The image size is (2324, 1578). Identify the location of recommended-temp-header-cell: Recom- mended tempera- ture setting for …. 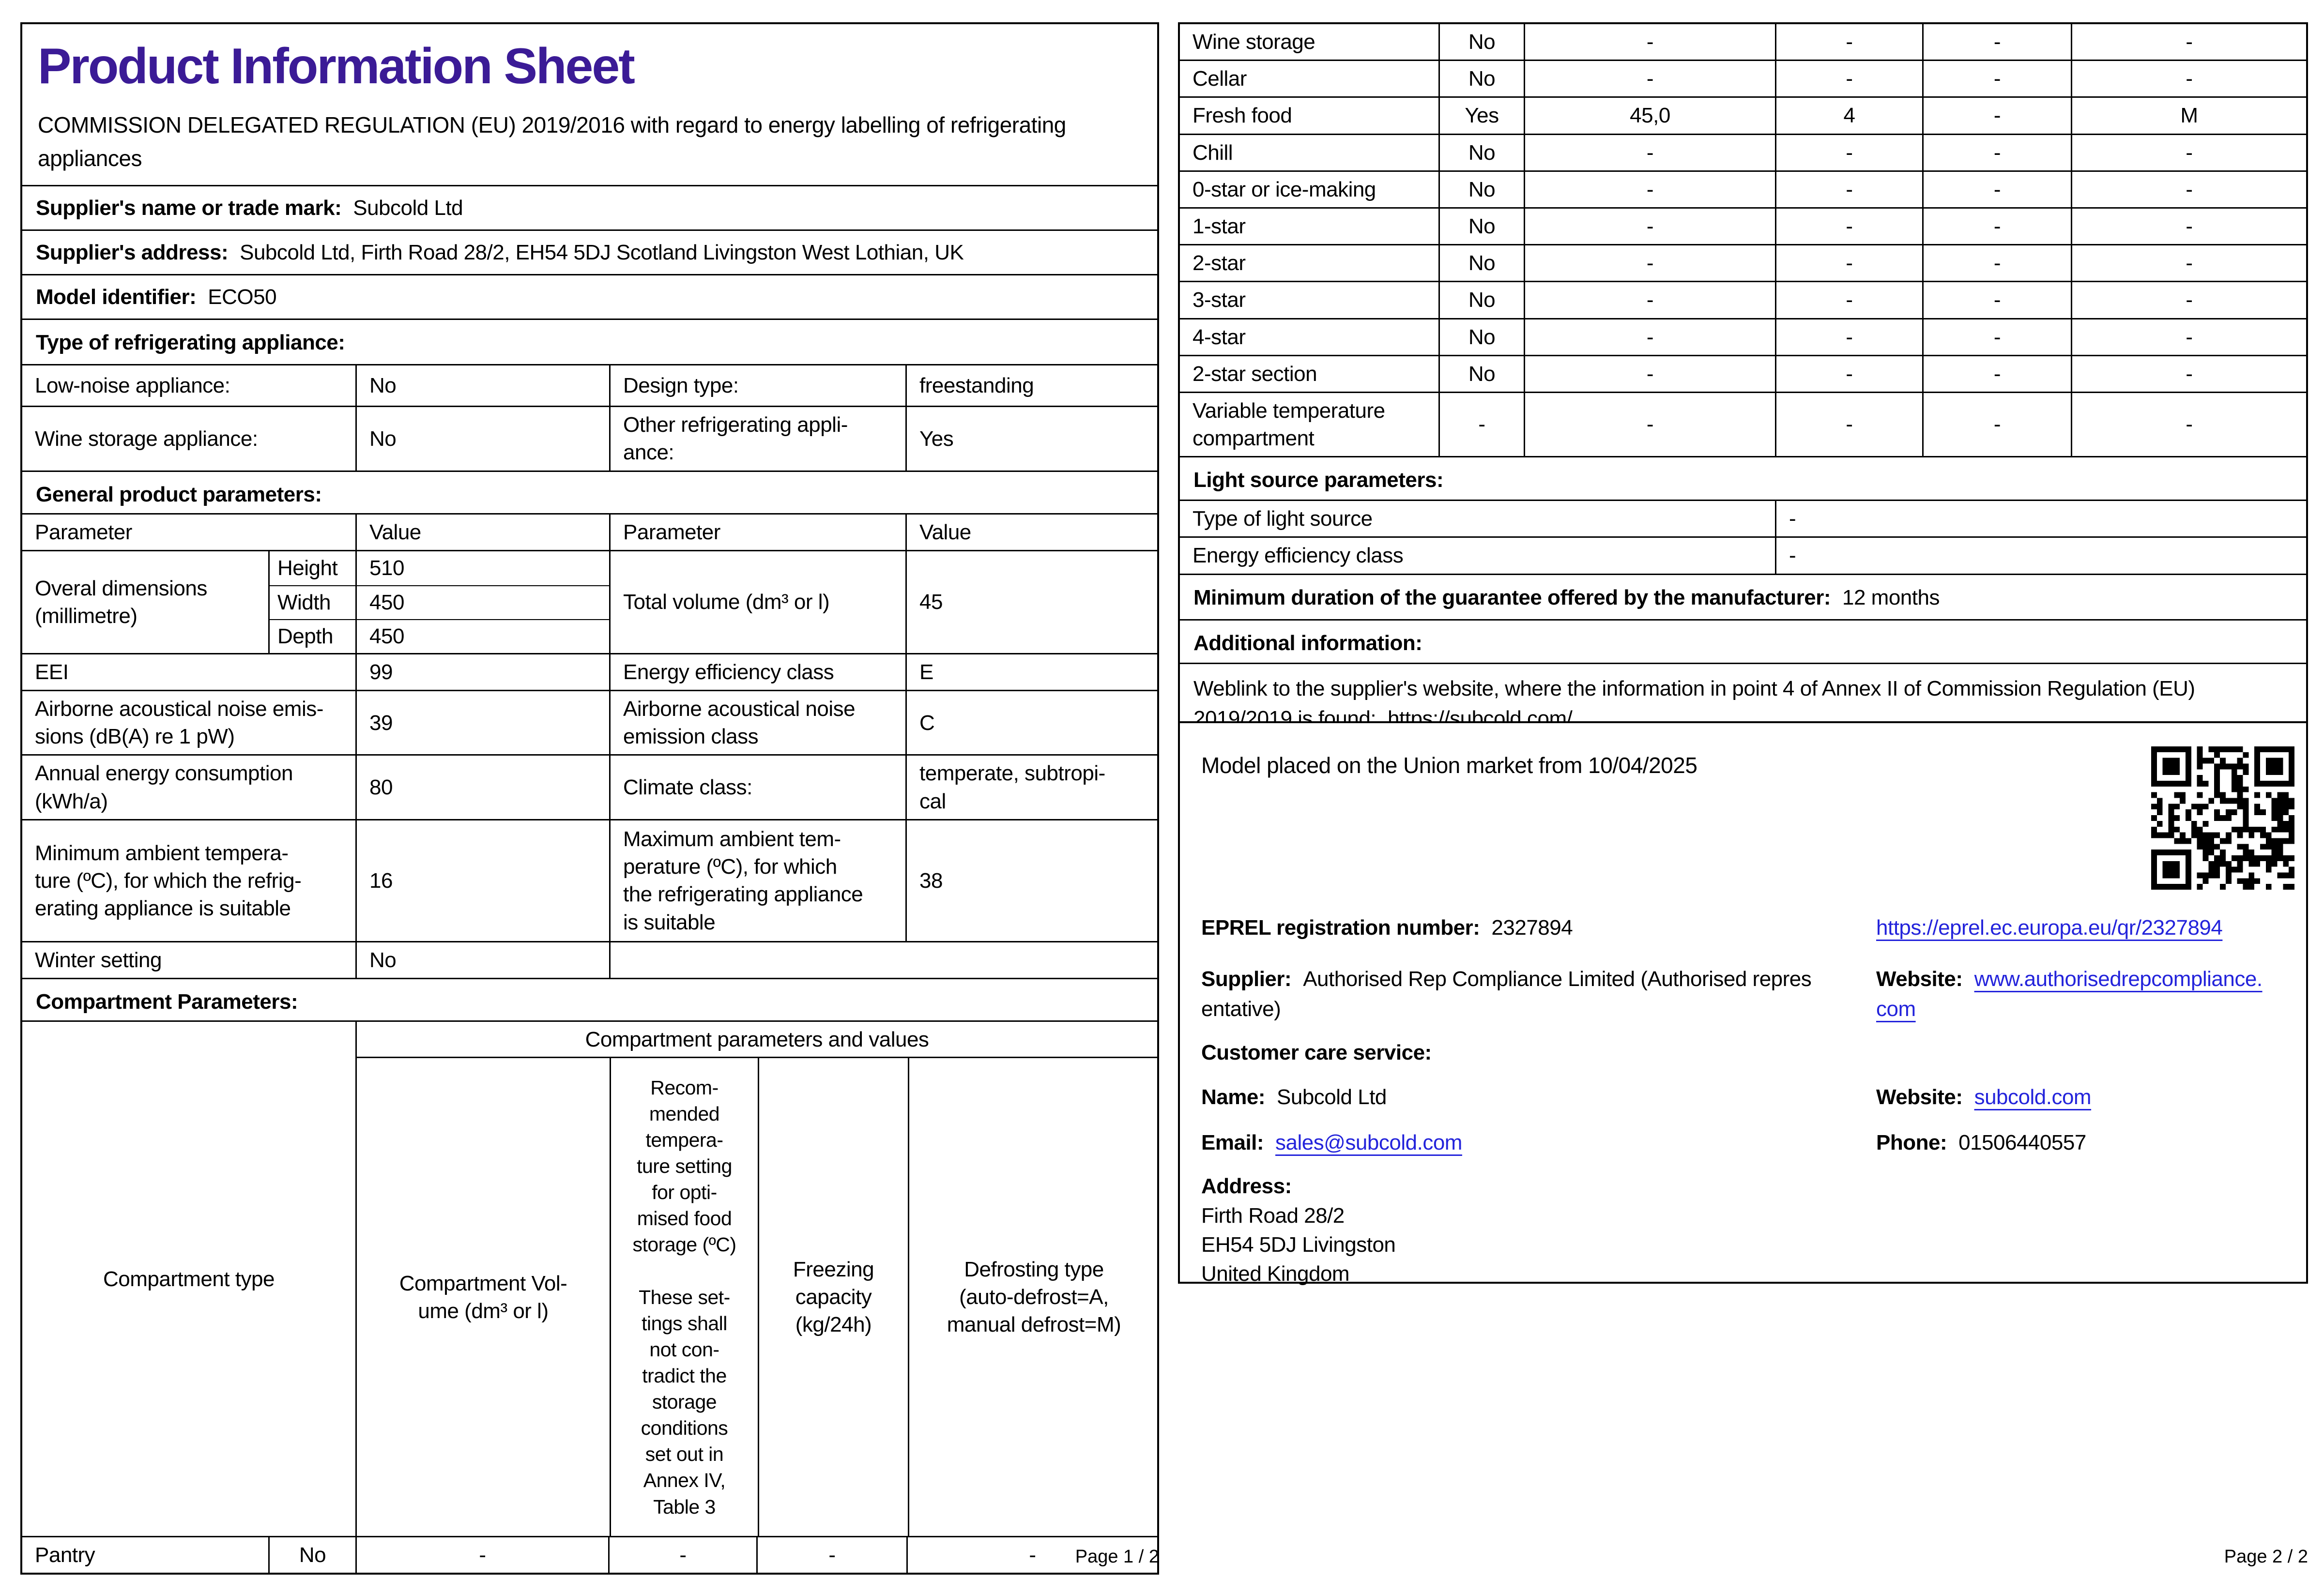
(684, 1297).